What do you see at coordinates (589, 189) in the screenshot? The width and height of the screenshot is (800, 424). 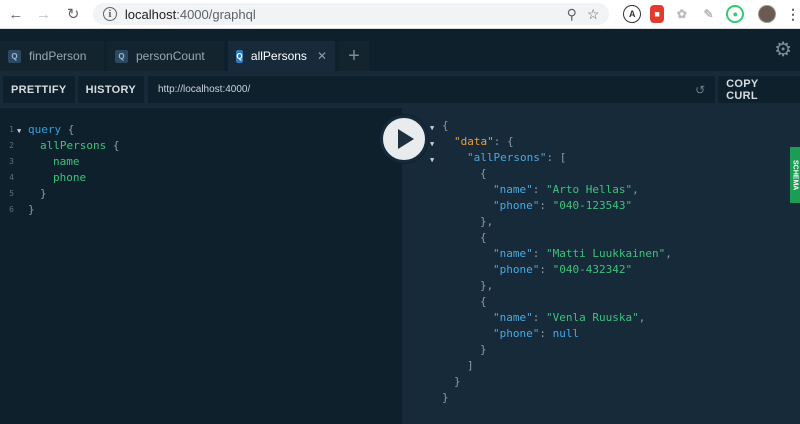 I see `name-value: "Arto Hellas"` at bounding box center [589, 189].